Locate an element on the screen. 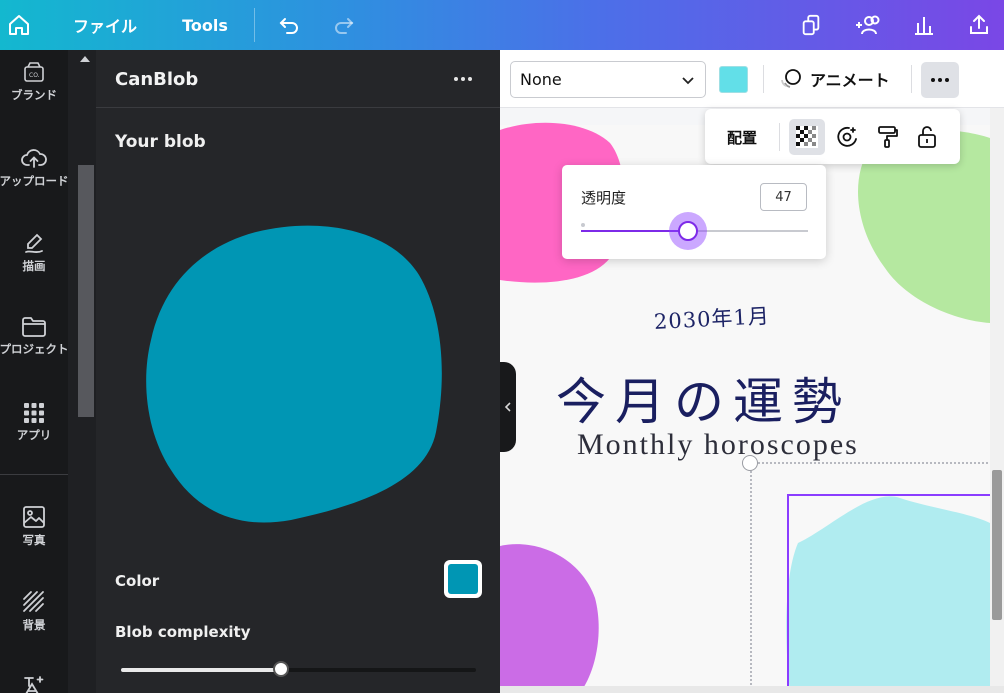  redo-button is located at coordinates (344, 25).